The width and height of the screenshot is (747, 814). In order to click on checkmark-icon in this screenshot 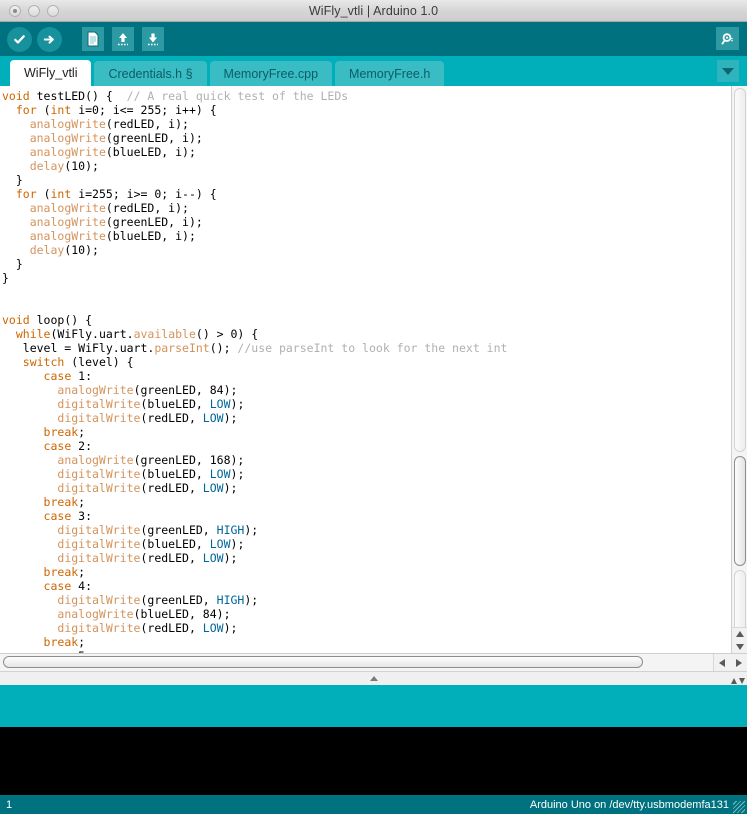, I will do `click(19, 39)`.